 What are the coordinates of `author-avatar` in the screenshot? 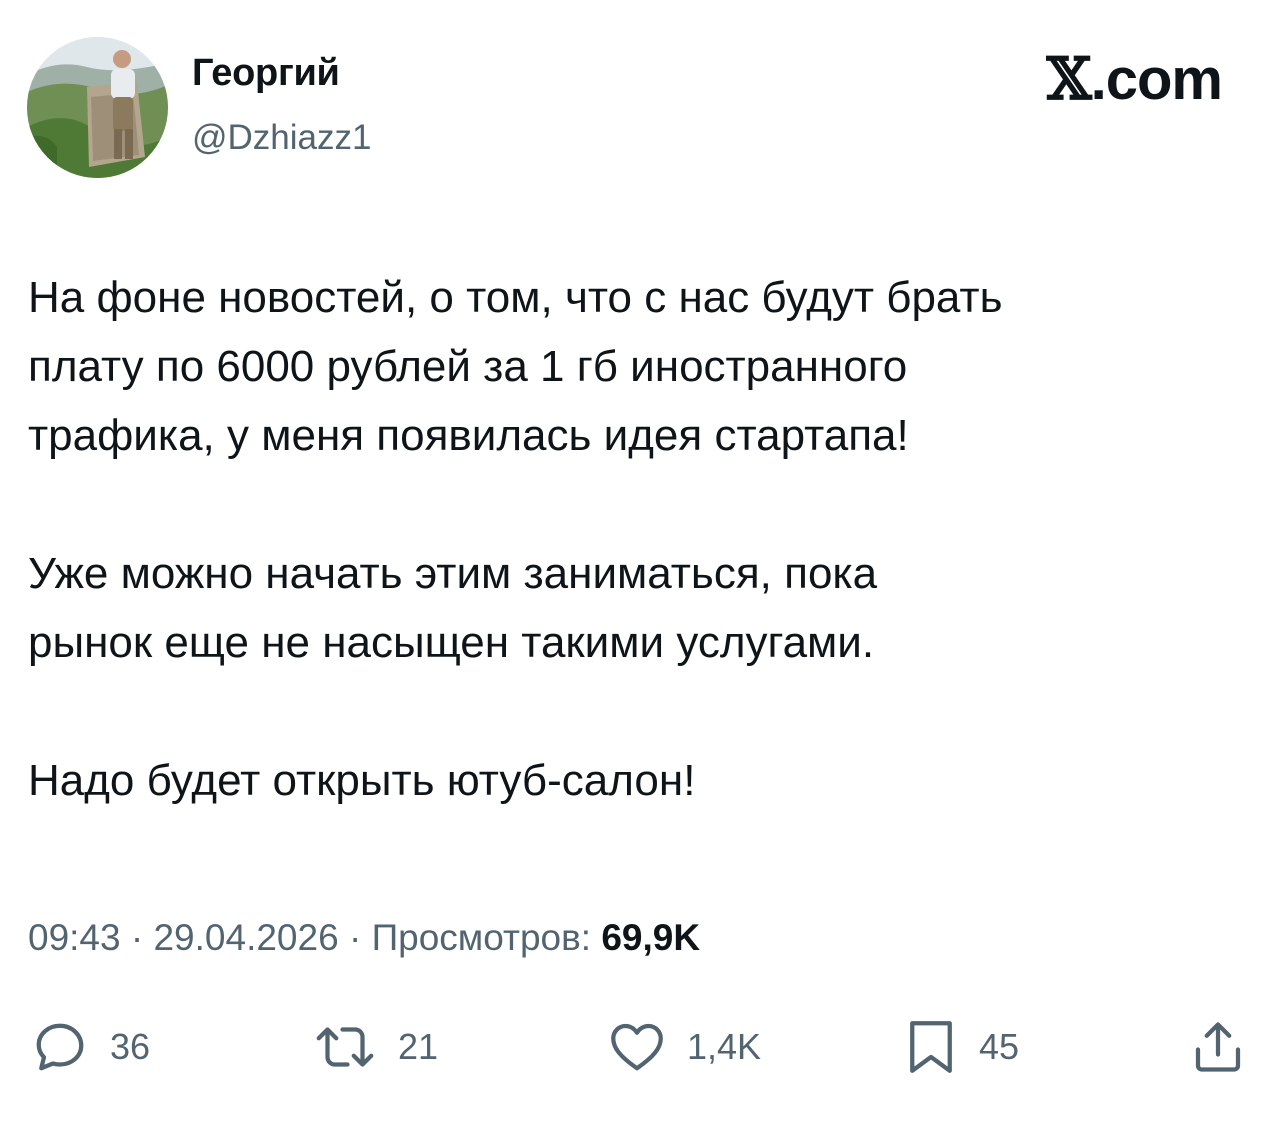 It's located at (97, 107).